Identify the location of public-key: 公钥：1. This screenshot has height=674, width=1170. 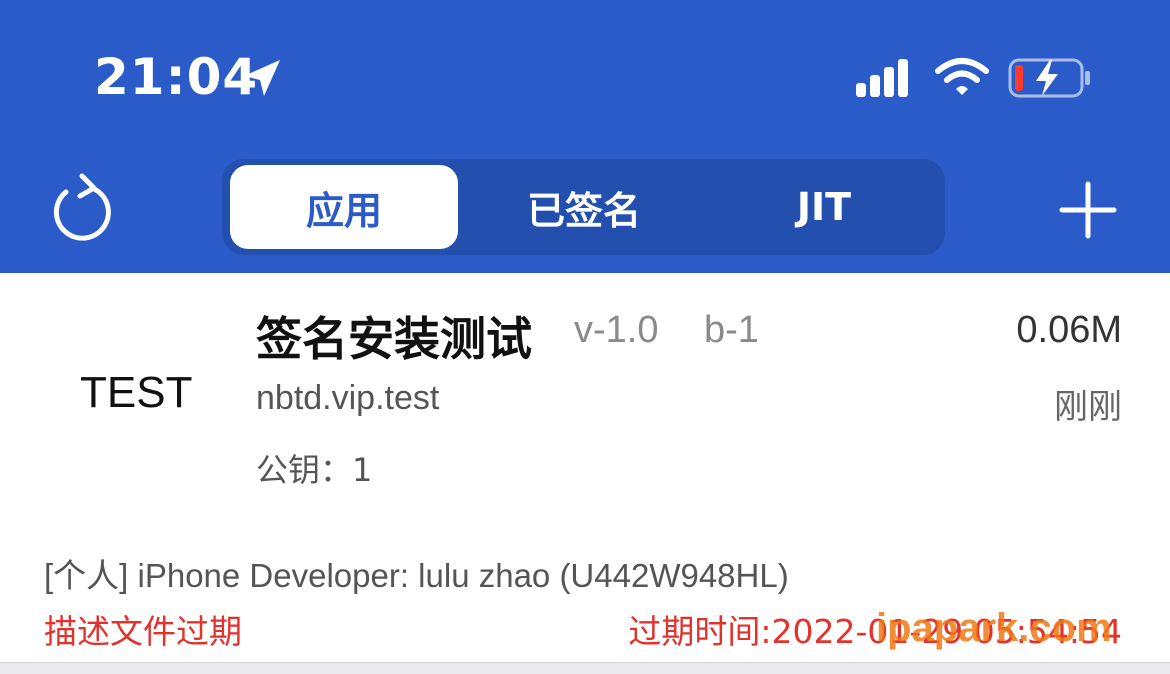
(314, 470).